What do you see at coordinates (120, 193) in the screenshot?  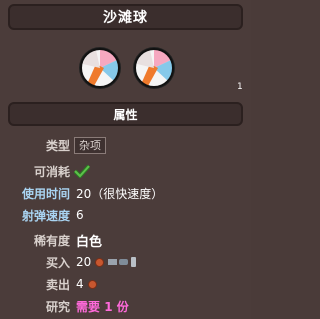 I see `use-time-value: 20（很快速度）` at bounding box center [120, 193].